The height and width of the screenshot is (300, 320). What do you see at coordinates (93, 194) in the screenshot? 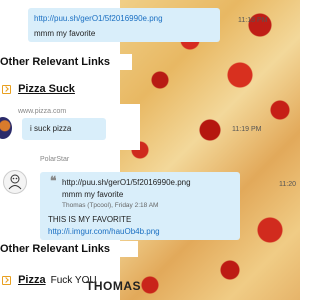
I see `quote-text: mmm my favorite` at bounding box center [93, 194].